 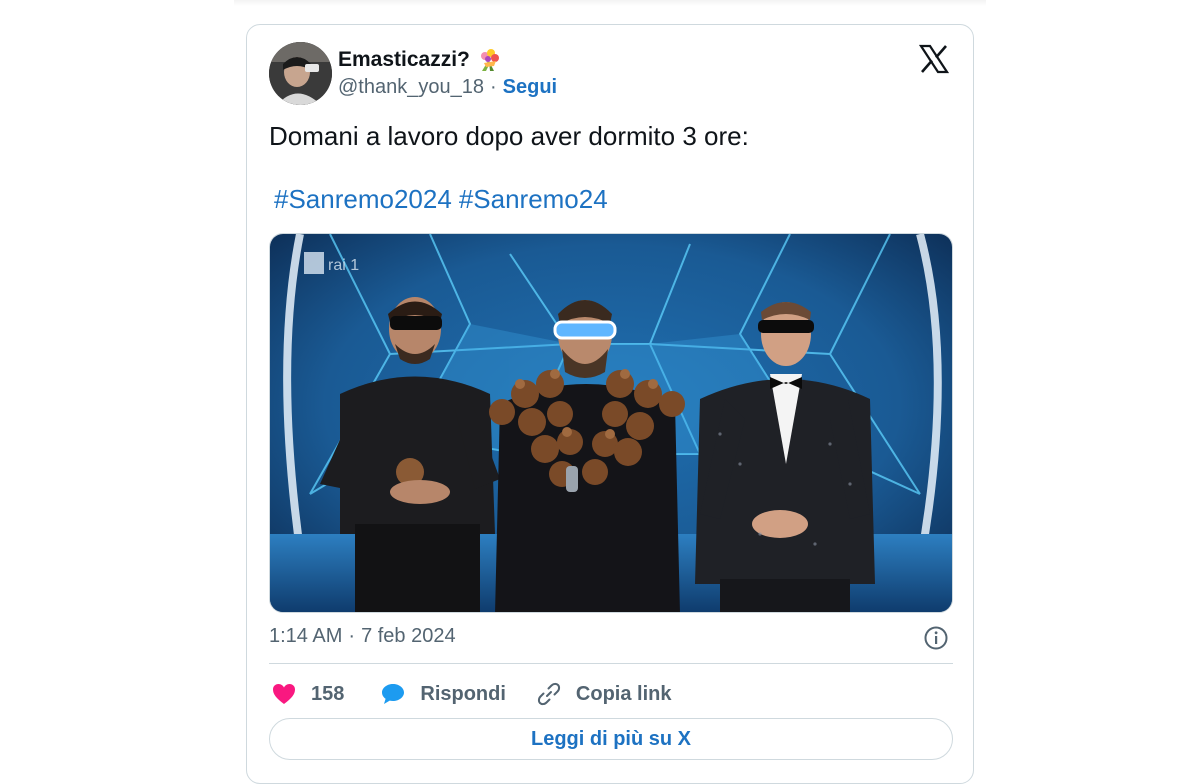 I want to click on avatar, so click(x=300, y=73).